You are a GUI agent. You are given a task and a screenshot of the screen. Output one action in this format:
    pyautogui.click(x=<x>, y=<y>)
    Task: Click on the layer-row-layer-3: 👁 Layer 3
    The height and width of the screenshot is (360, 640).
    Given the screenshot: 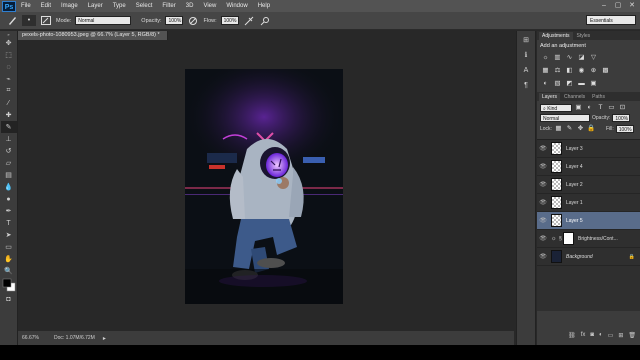 What is the action you would take?
    pyautogui.click(x=588, y=149)
    